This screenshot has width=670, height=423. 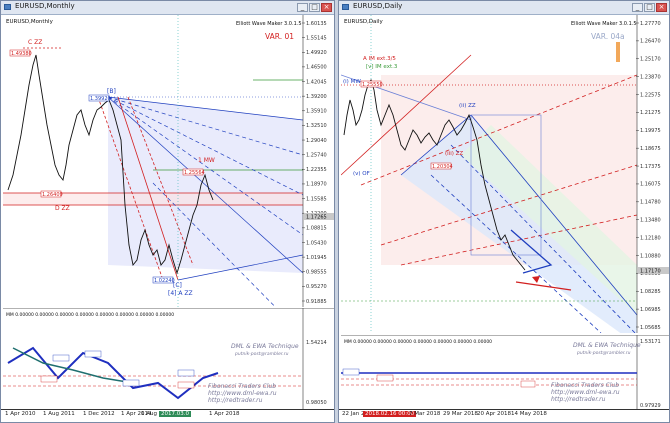 I want to click on price-tag-2: 1.39920, so click(x=100, y=99).